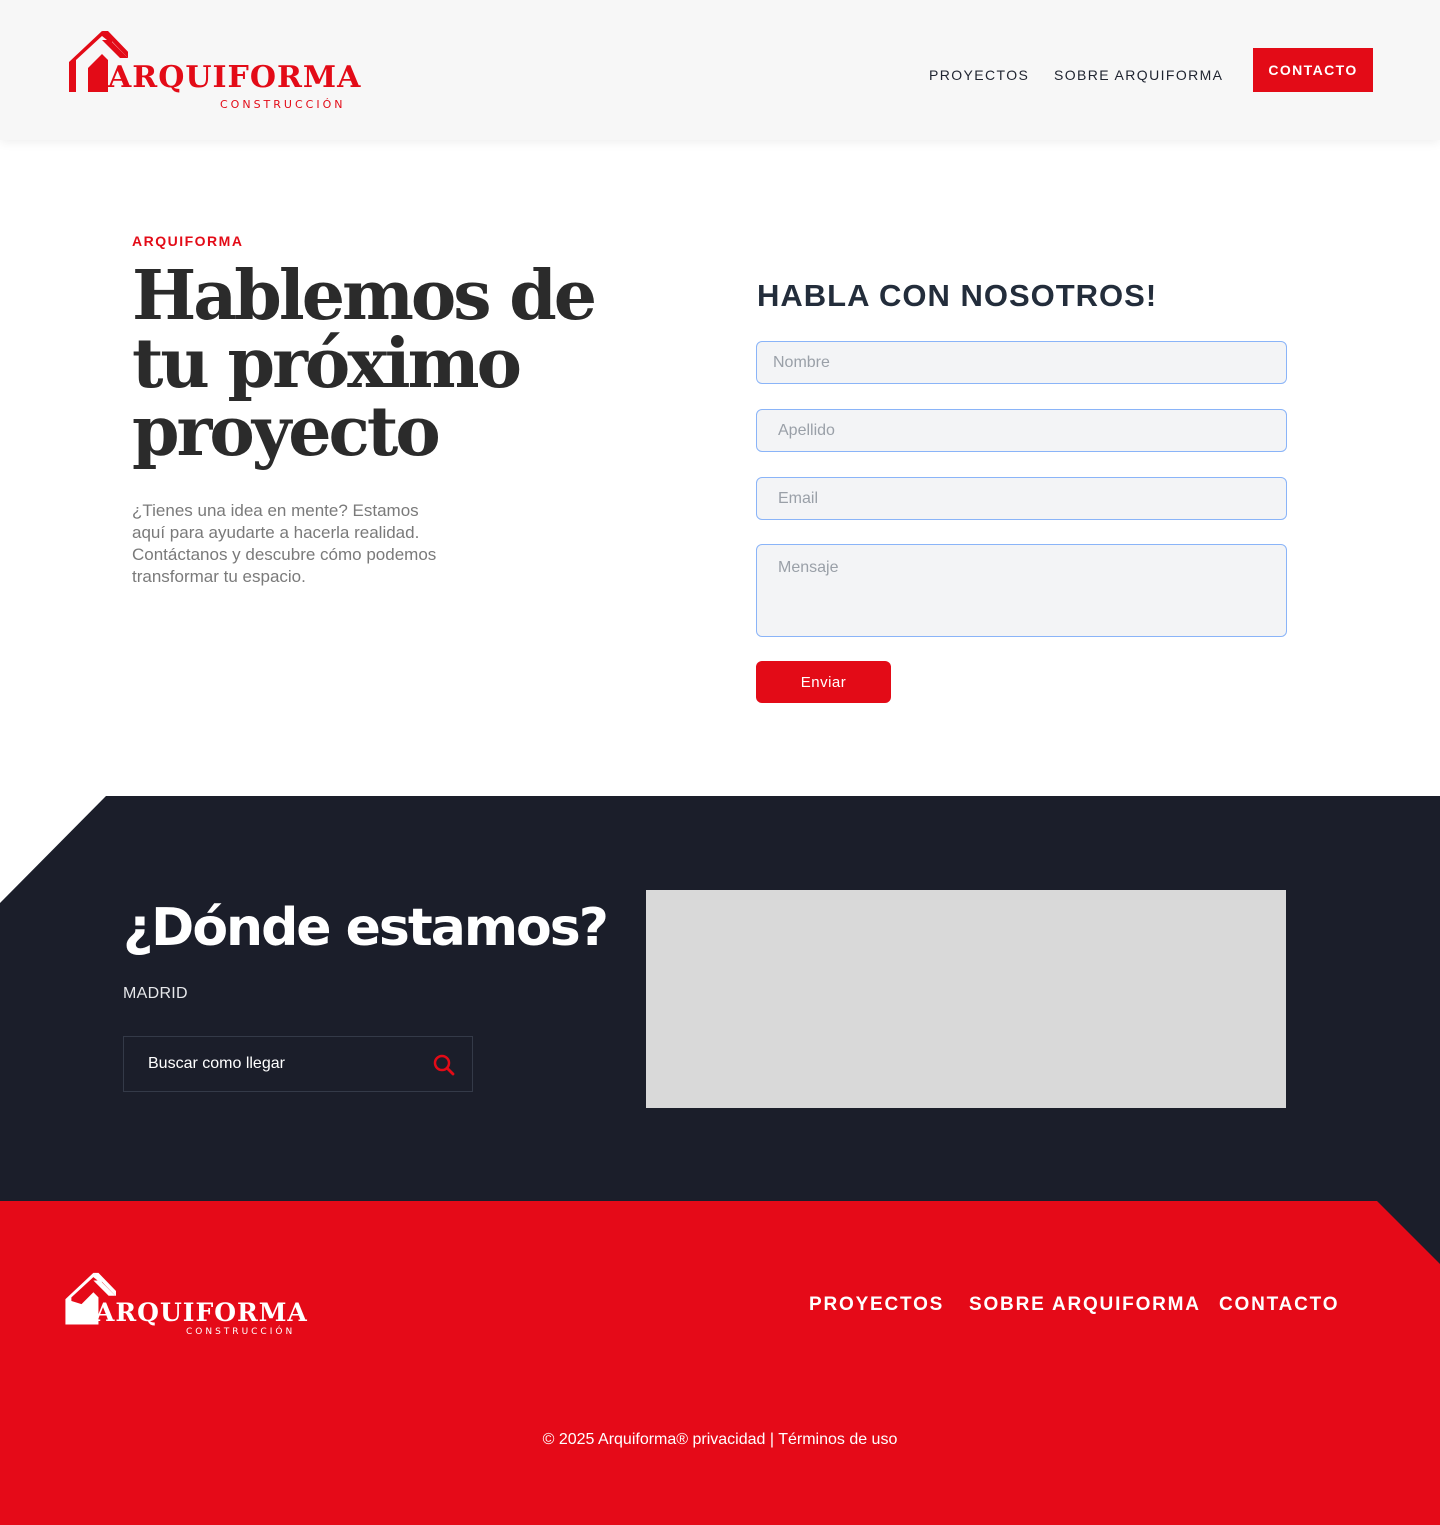 The image size is (1440, 1525). Describe the element at coordinates (966, 999) in the screenshot. I see `map-placeholder` at that location.